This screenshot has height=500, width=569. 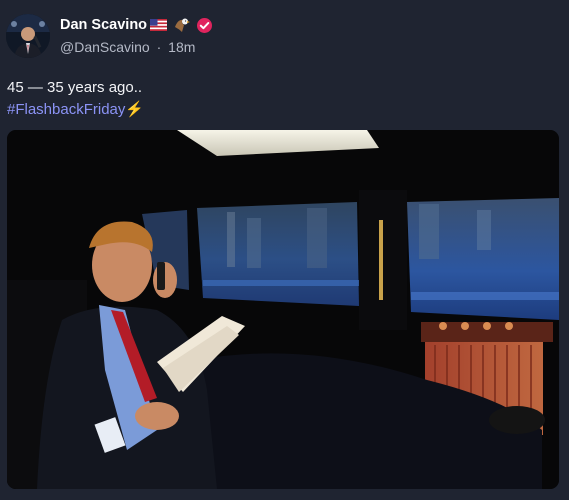 What do you see at coordinates (310, 47) in the screenshot?
I see `handle-row: @DanScavino · 18m` at bounding box center [310, 47].